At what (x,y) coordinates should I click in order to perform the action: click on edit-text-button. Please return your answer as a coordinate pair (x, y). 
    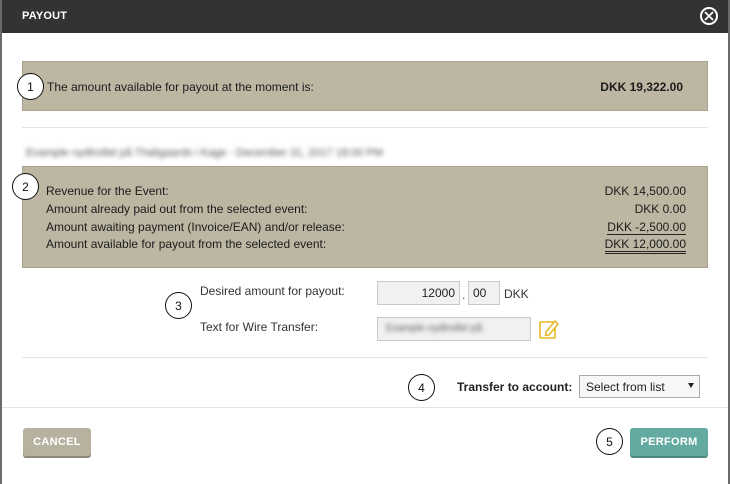
    Looking at the image, I should click on (549, 329).